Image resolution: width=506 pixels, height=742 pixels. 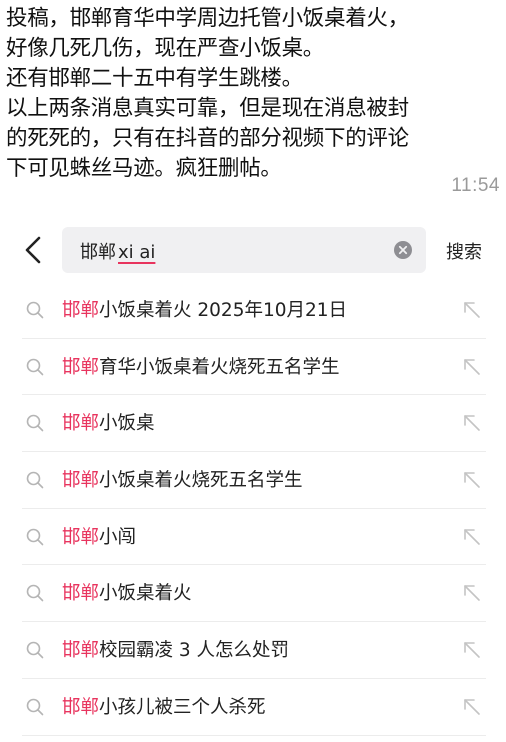 I want to click on search-input: 邯郸 xi ai, so click(x=244, y=250).